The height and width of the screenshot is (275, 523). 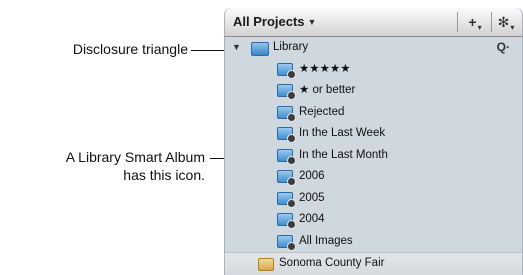 I want to click on smart-album-row: Rejected, so click(x=373, y=113).